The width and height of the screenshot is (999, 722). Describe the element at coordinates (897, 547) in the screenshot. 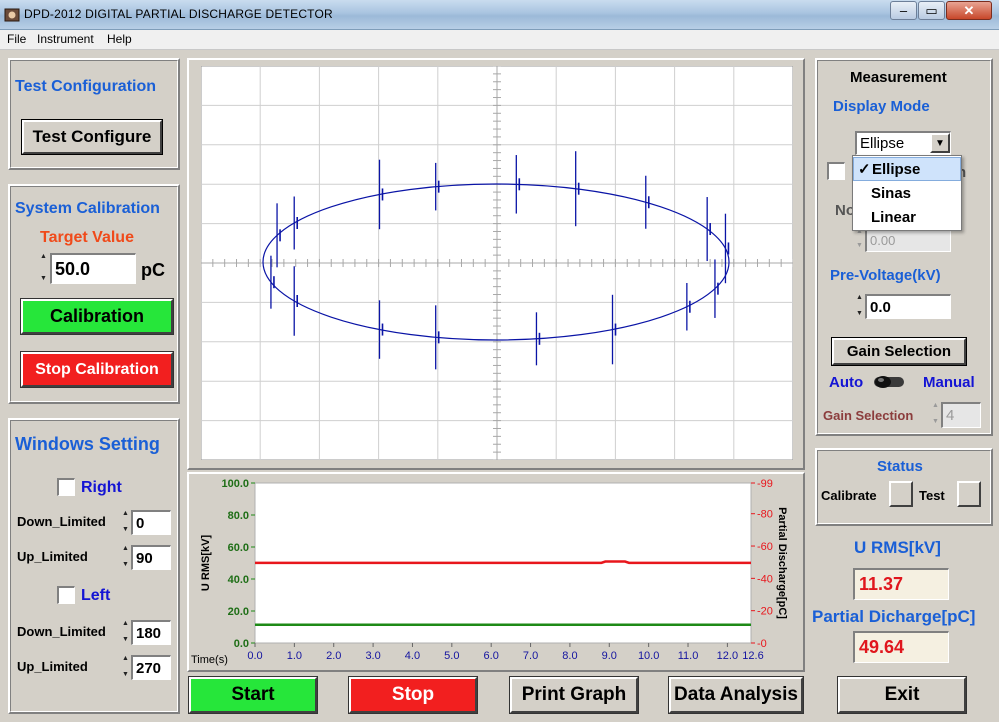

I see `urms-label: U RMS[kV]` at that location.